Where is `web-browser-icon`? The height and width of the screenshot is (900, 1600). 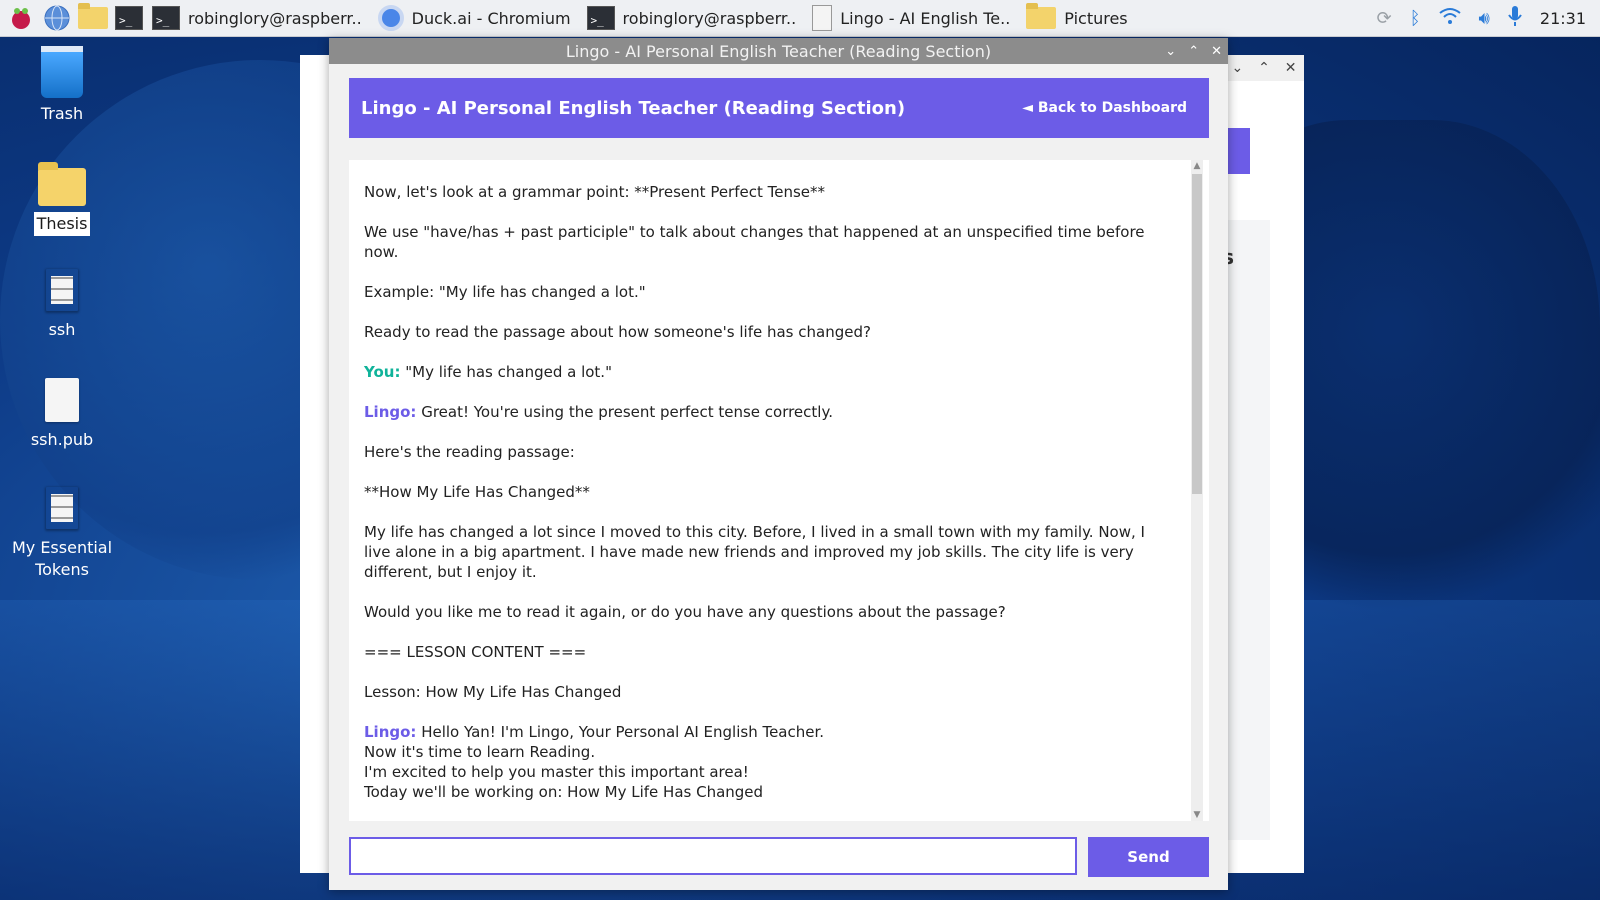
web-browser-icon is located at coordinates (57, 18).